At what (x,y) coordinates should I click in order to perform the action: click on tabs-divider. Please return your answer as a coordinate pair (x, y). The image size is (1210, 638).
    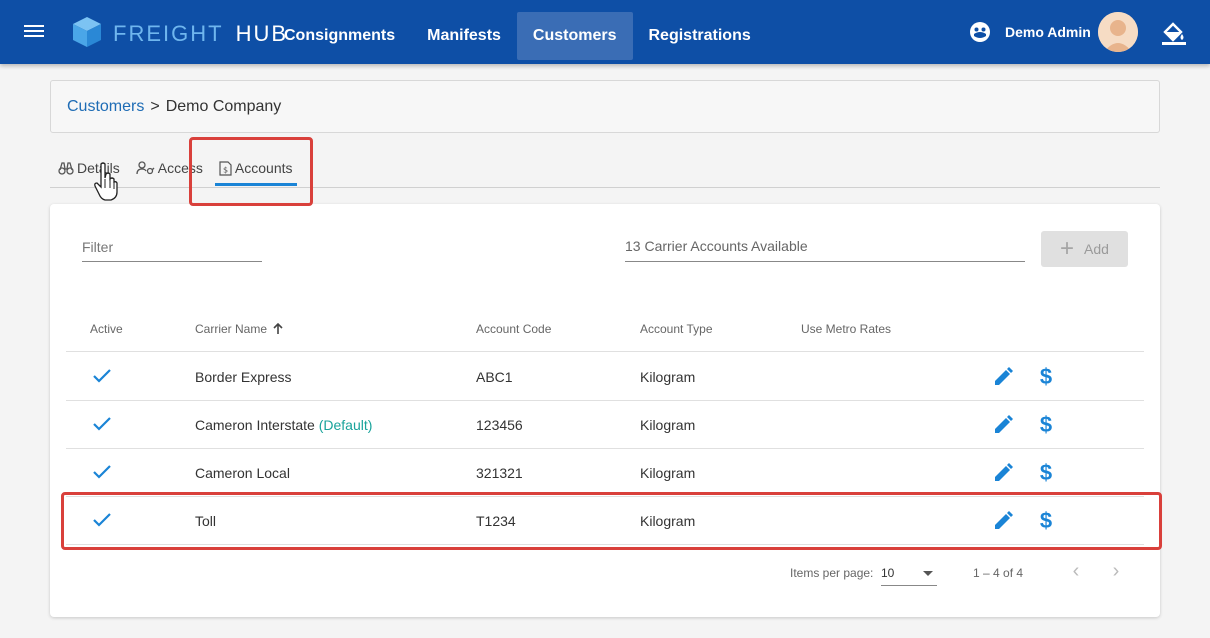
    Looking at the image, I should click on (605, 187).